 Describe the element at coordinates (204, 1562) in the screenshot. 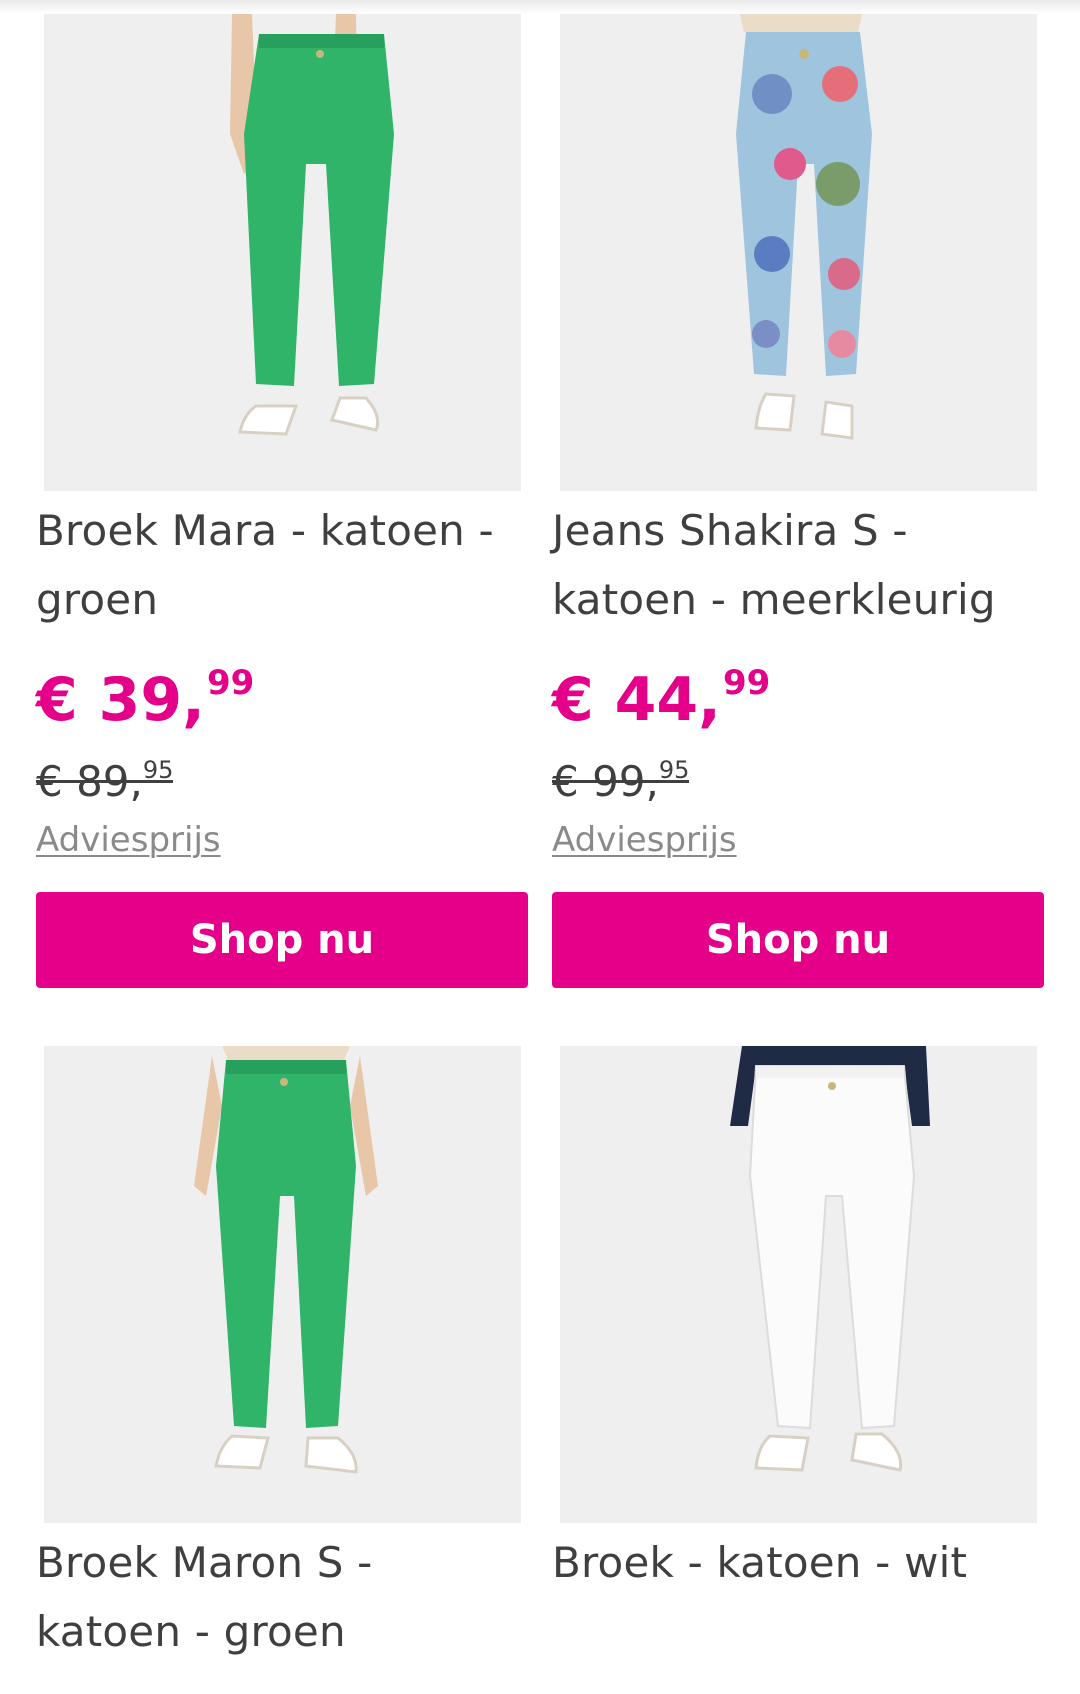

I see `product-title-line: Broek Maron S -` at that location.